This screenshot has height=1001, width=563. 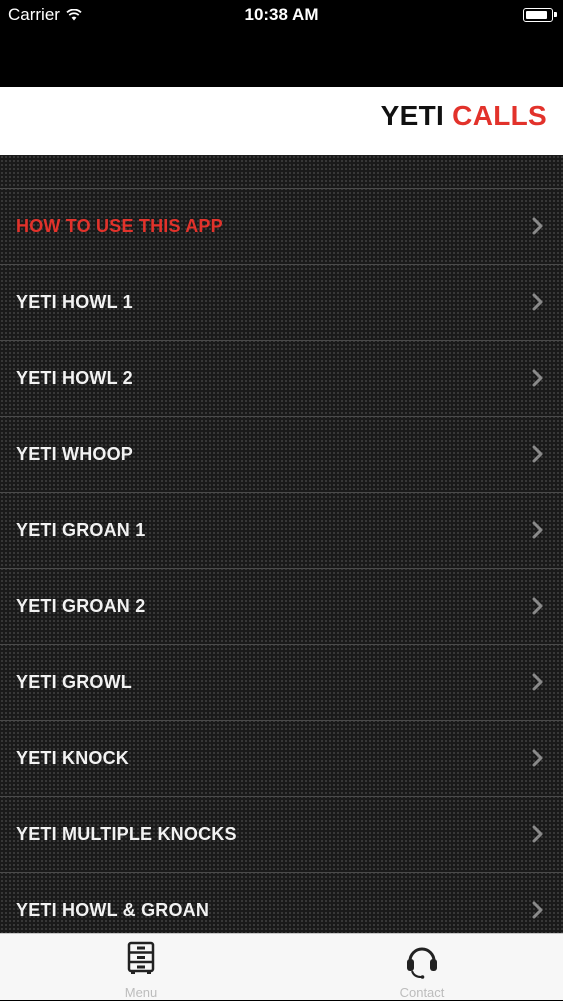 I want to click on status-bar: Carrier 10:38 AM, so click(x=281, y=15).